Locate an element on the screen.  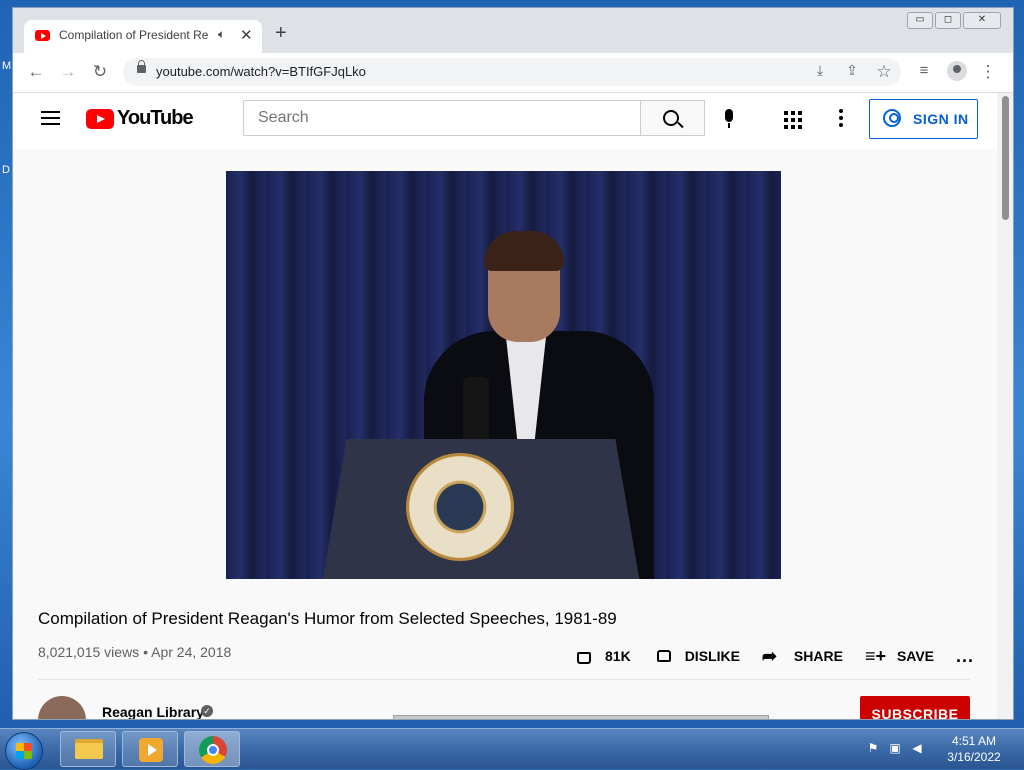
address-bar: youtube.com/watch?v=BTIfGFJqLko is located at coordinates (512, 72).